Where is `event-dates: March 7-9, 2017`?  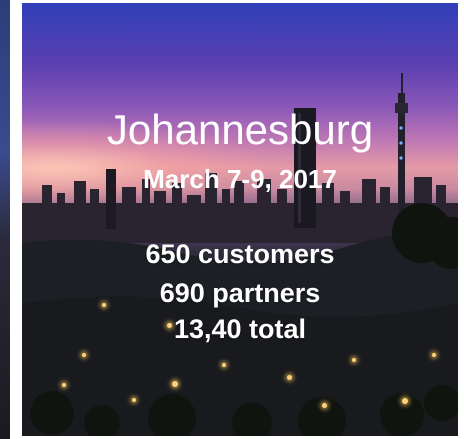
event-dates: March 7-9, 2017 is located at coordinates (240, 179).